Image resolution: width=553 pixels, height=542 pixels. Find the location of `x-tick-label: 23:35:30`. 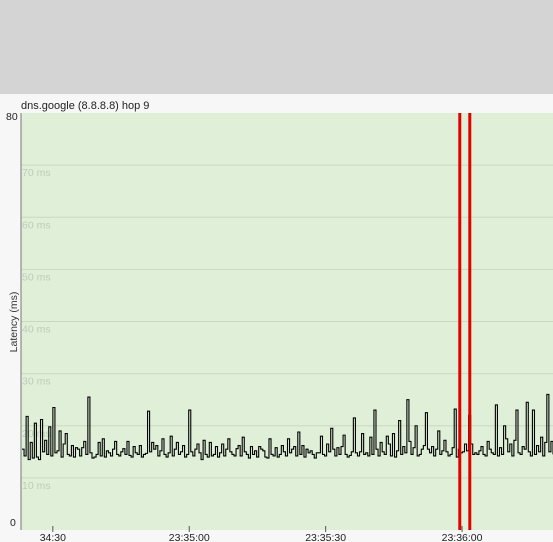

x-tick-label: 23:35:30 is located at coordinates (325, 537).